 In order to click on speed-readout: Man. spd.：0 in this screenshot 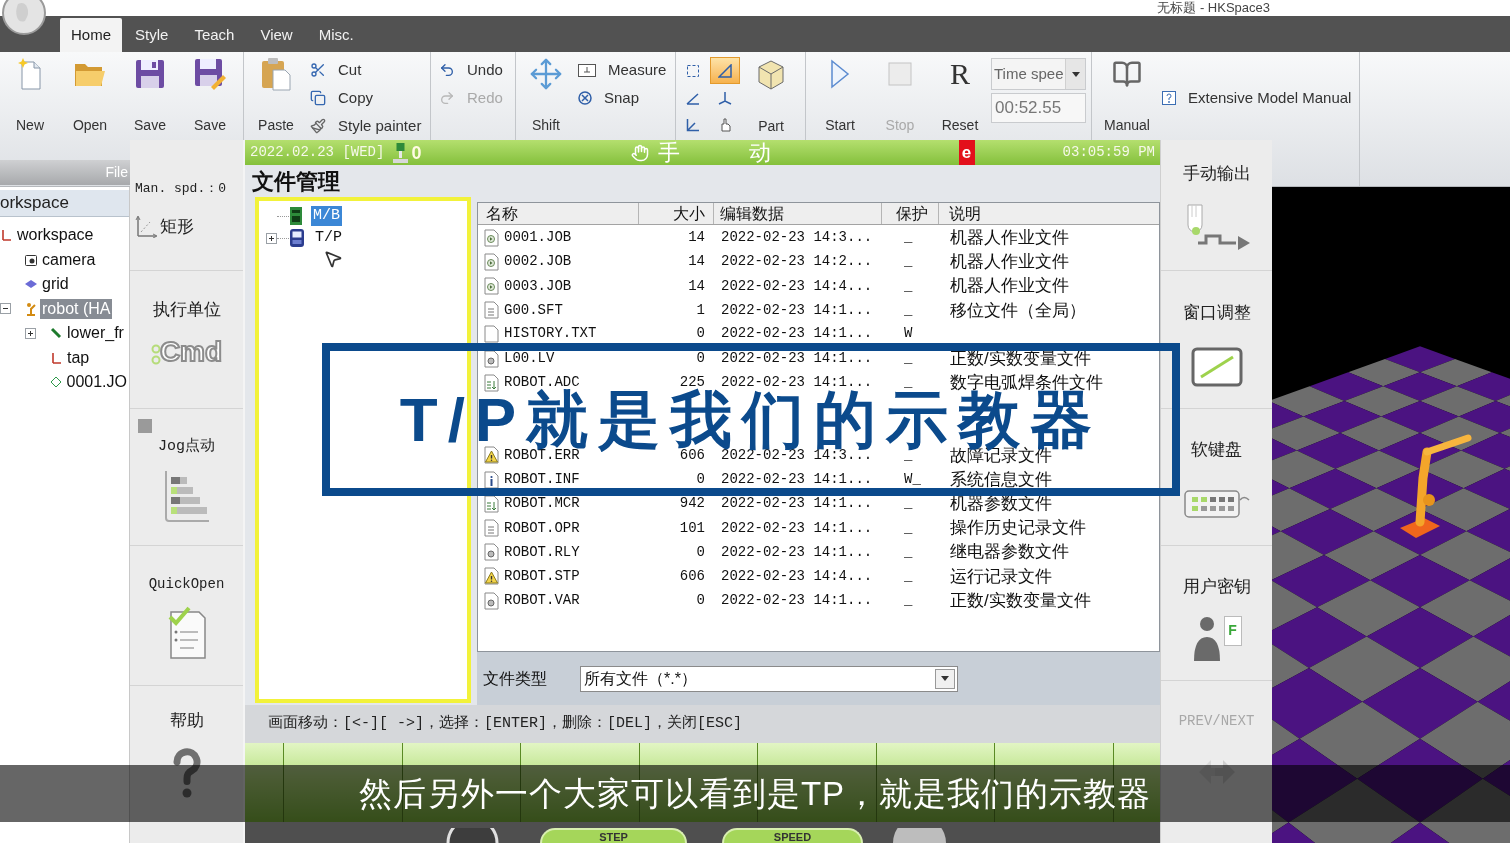, I will do `click(181, 189)`.